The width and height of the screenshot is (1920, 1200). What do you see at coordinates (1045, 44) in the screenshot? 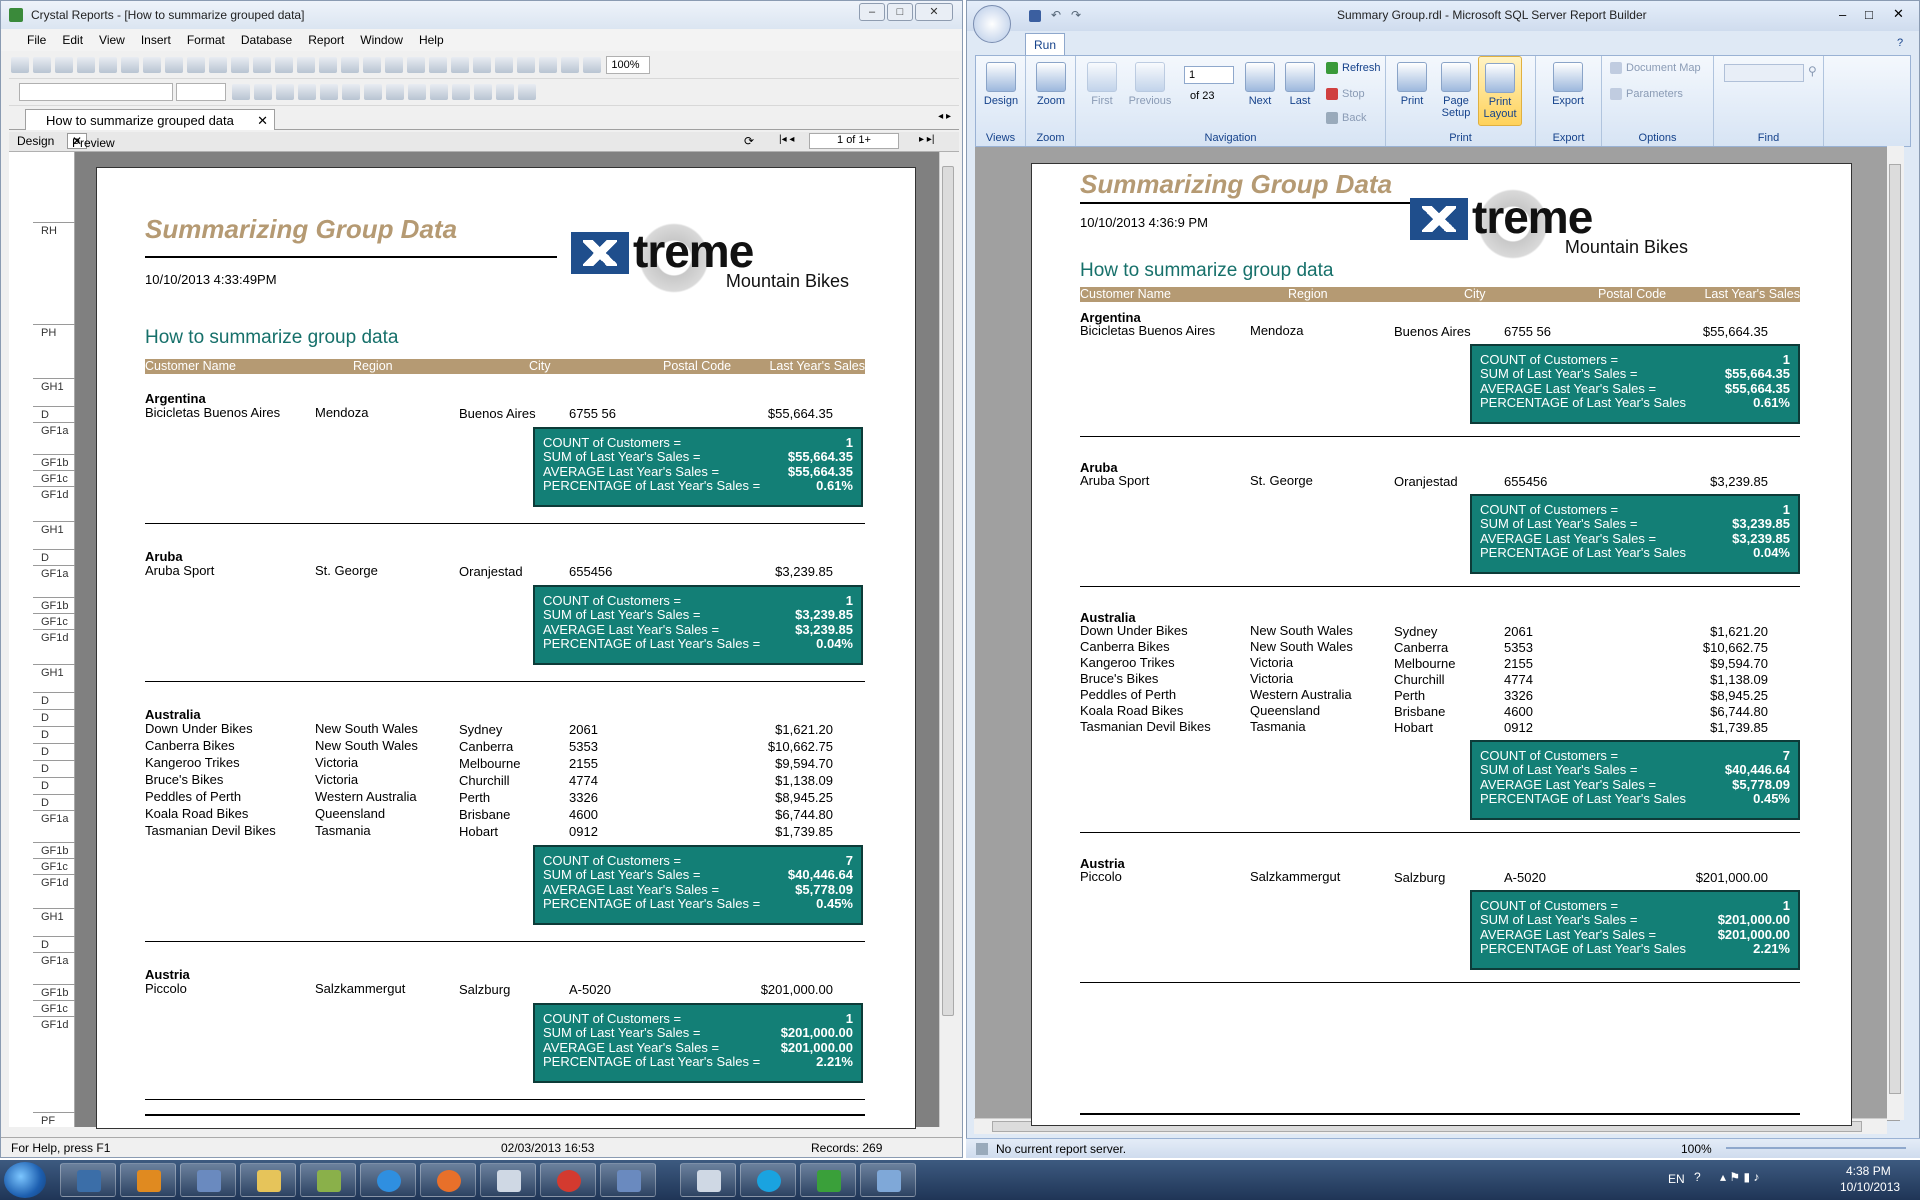
I see `tab-run: Run` at bounding box center [1045, 44].